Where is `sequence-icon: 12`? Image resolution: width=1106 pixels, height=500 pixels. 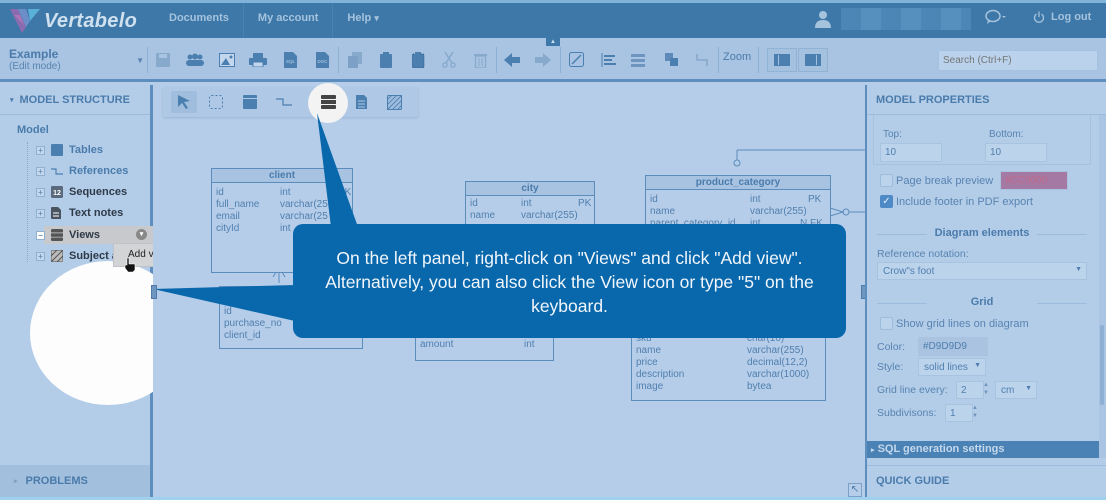
sequence-icon: 12 is located at coordinates (57, 192).